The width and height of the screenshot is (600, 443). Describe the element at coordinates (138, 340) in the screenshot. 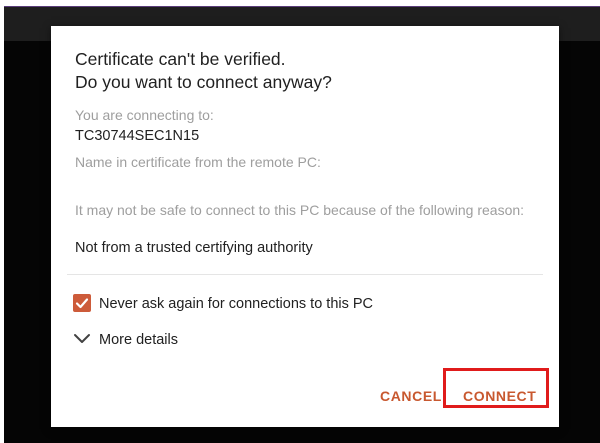

I see `more-details-toggle: More details` at that location.